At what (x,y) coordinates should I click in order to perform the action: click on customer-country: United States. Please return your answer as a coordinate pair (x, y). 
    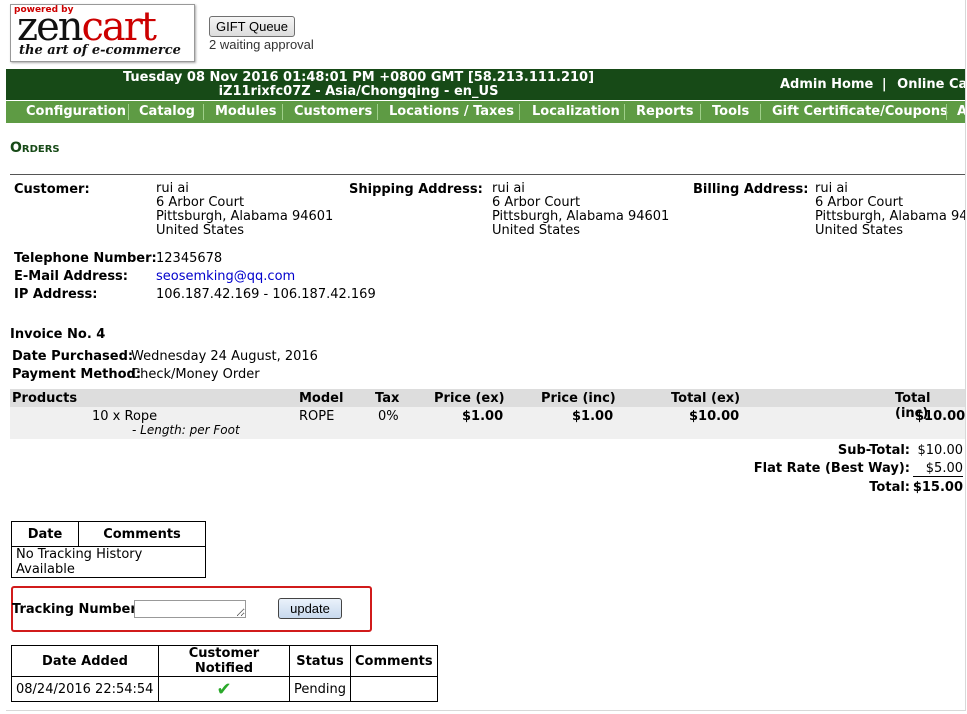
    Looking at the image, I should click on (200, 230).